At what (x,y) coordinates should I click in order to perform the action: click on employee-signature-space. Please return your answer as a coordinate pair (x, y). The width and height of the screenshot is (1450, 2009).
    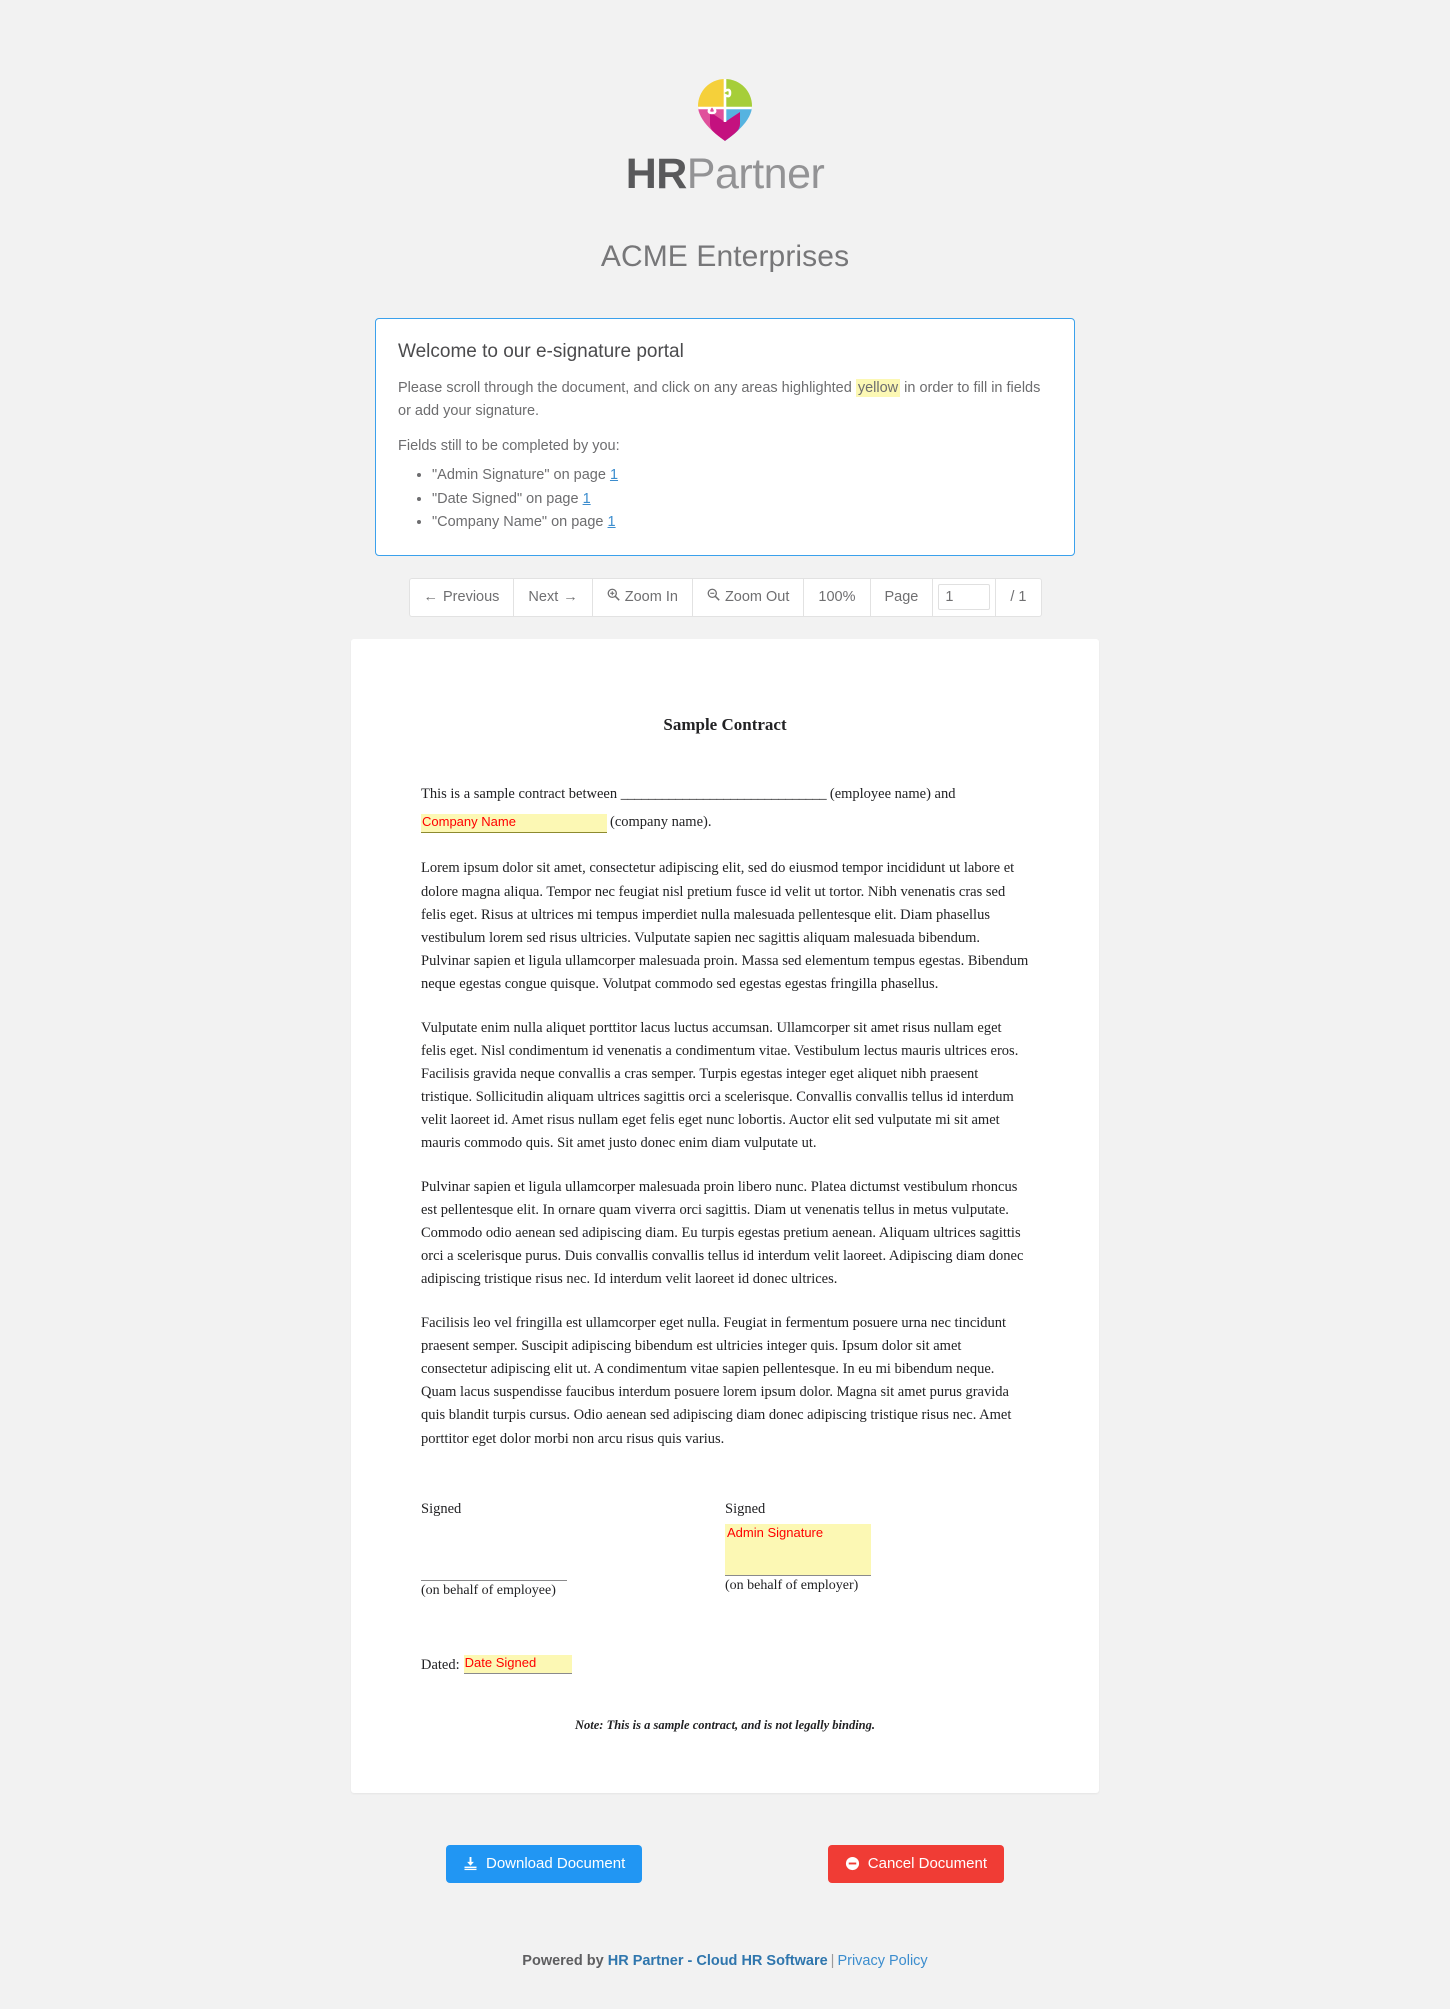
    Looking at the image, I should click on (573, 1547).